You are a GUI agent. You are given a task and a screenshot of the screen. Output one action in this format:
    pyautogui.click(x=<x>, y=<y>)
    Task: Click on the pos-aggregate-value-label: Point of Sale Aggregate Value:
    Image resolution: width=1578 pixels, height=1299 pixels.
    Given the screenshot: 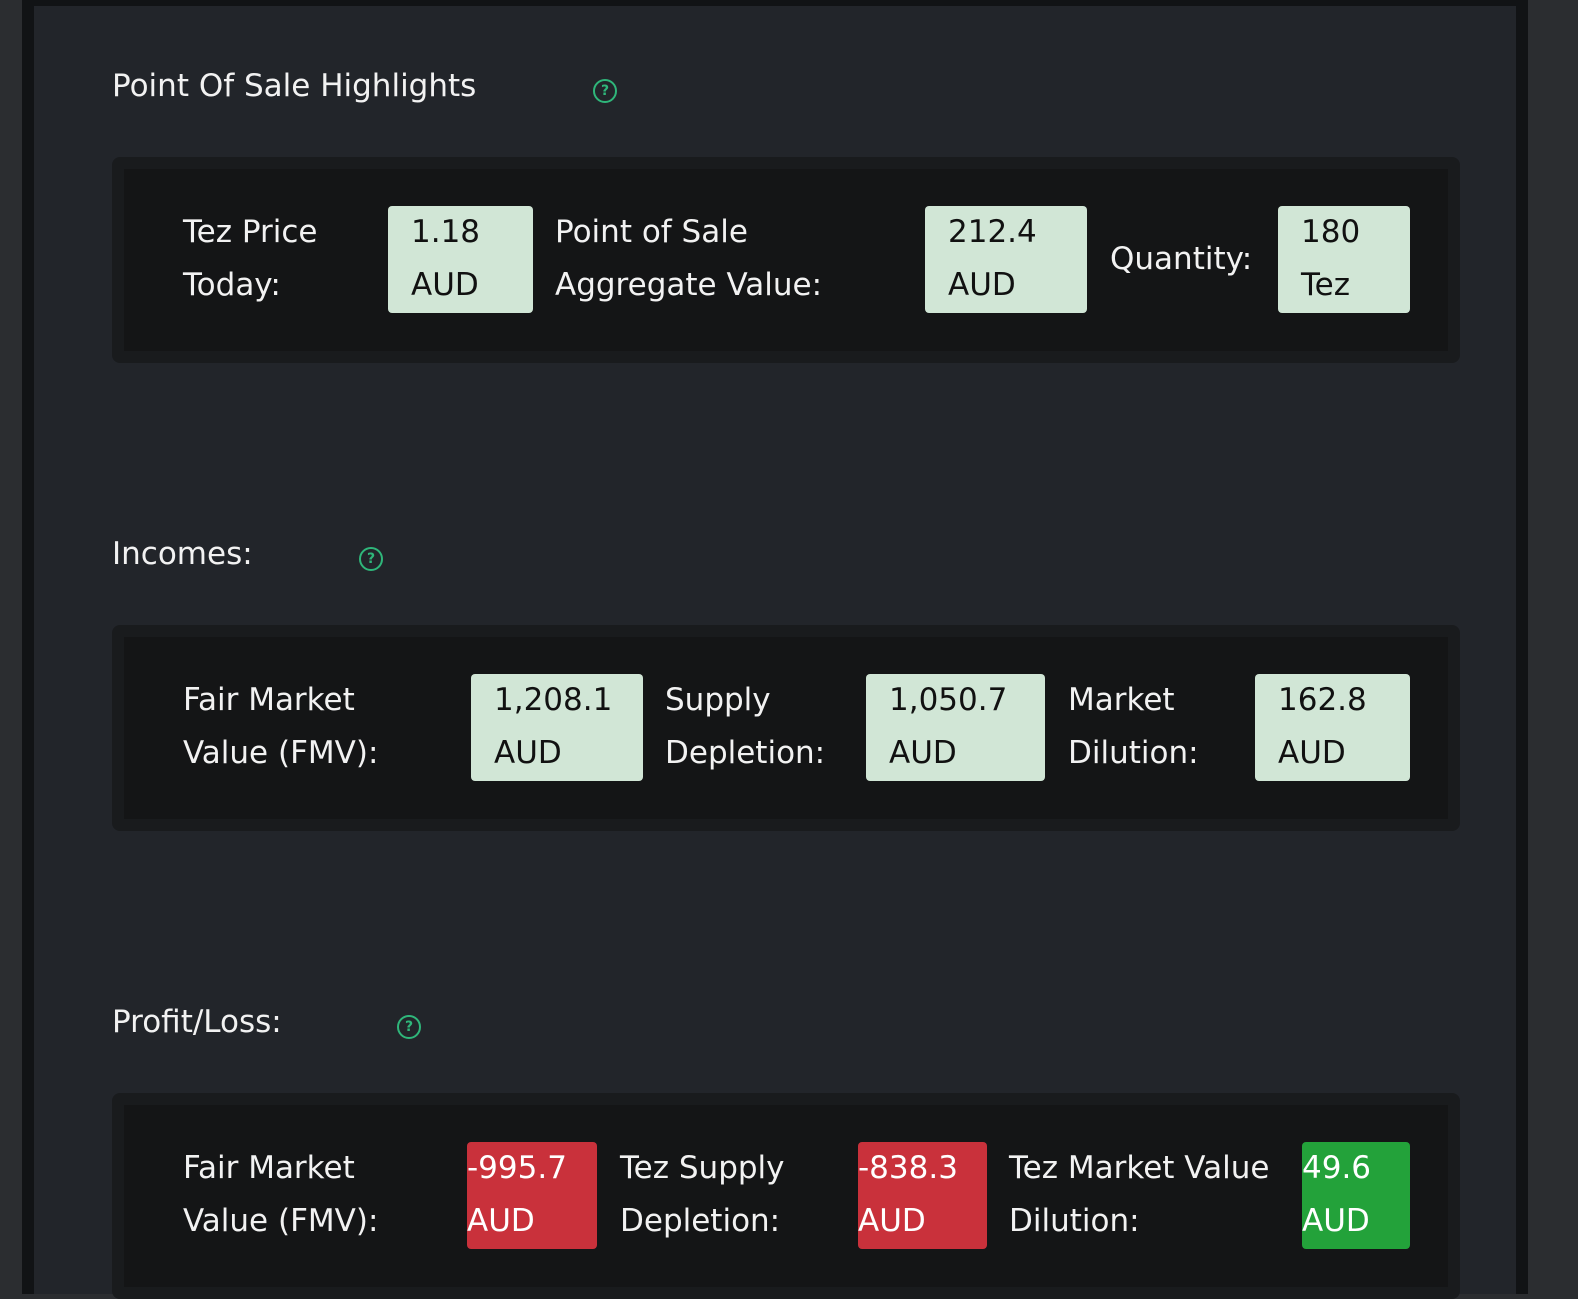 What is the action you would take?
    pyautogui.click(x=689, y=258)
    